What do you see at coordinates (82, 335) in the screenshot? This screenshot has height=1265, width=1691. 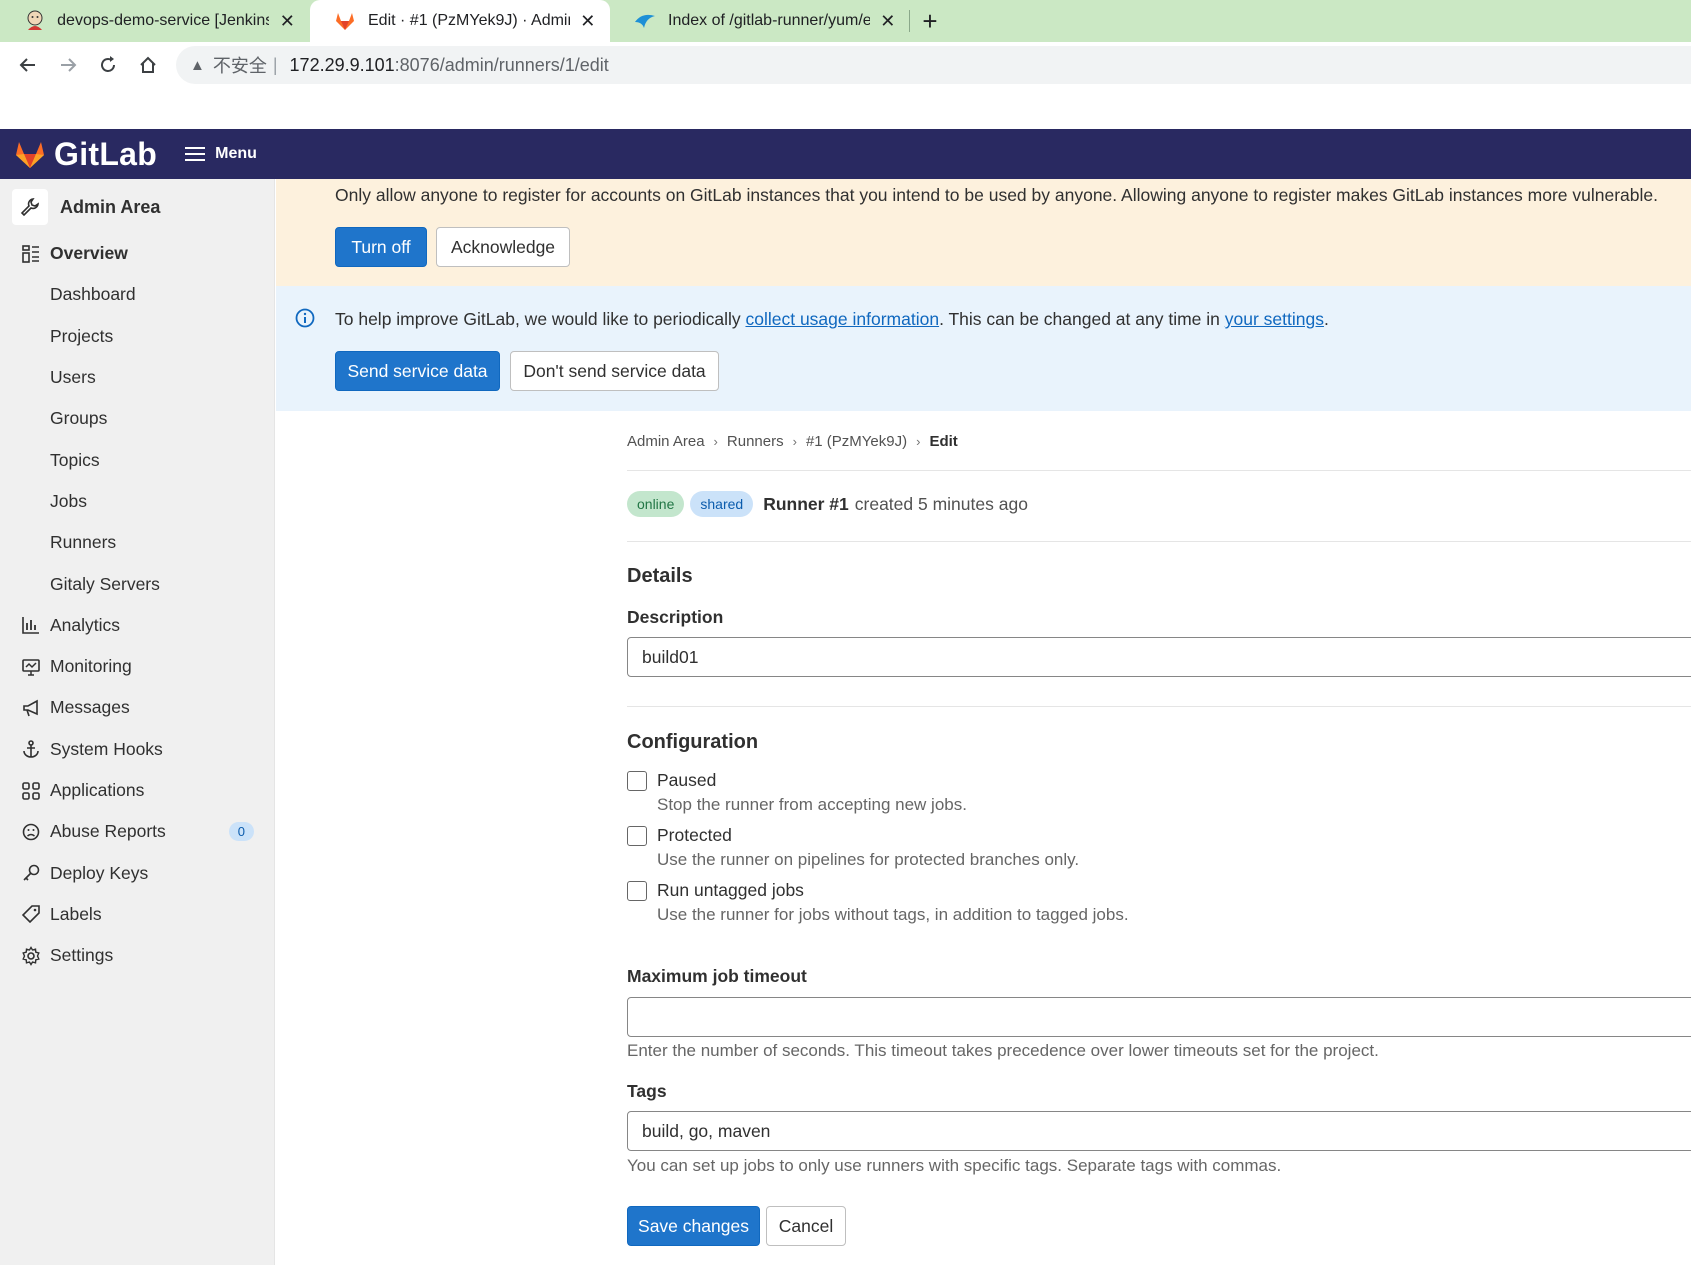 I see `sidebar-item-label: Projects` at bounding box center [82, 335].